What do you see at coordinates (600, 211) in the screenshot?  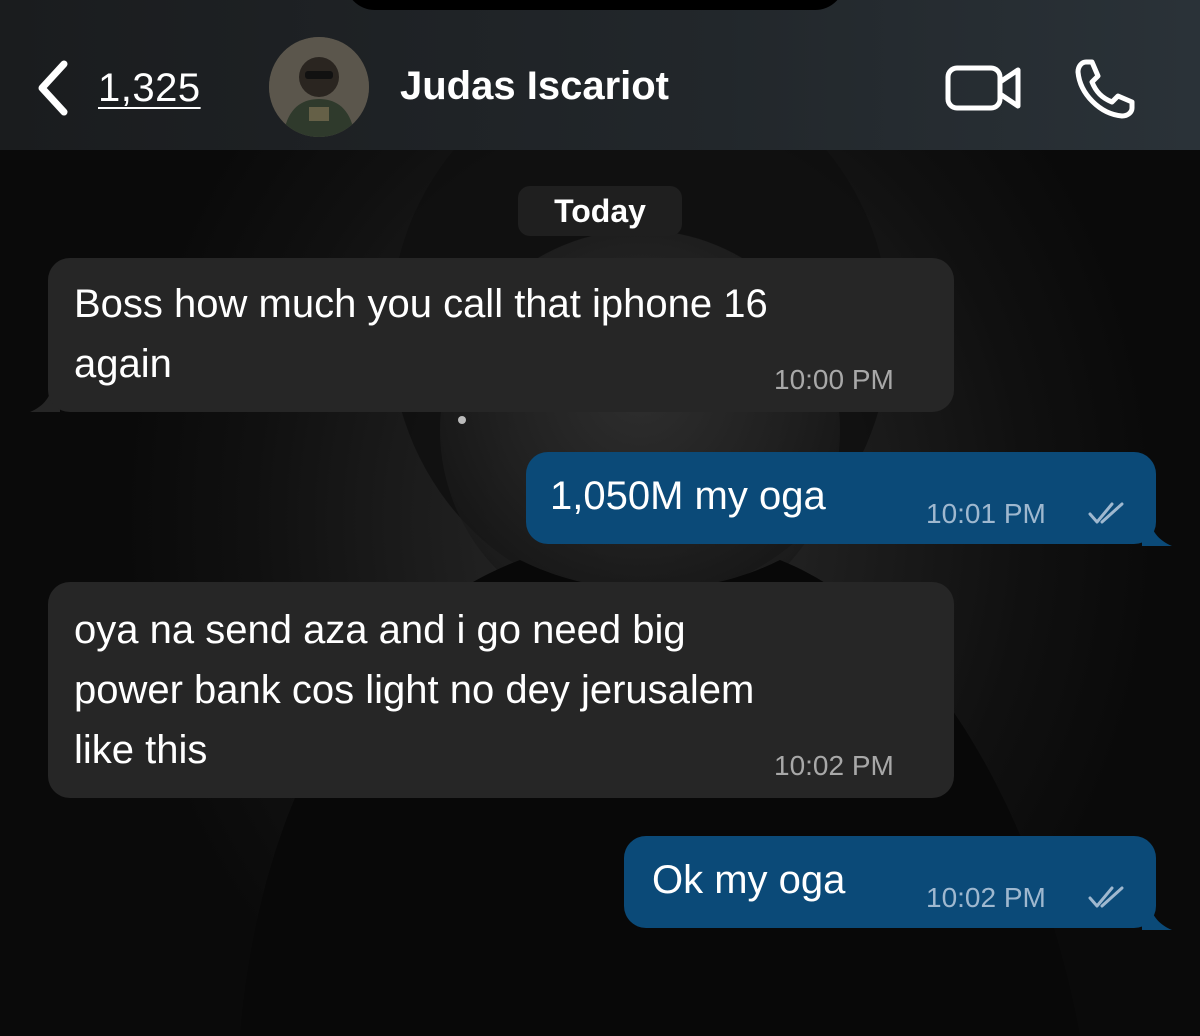 I see `date-separator: Today` at bounding box center [600, 211].